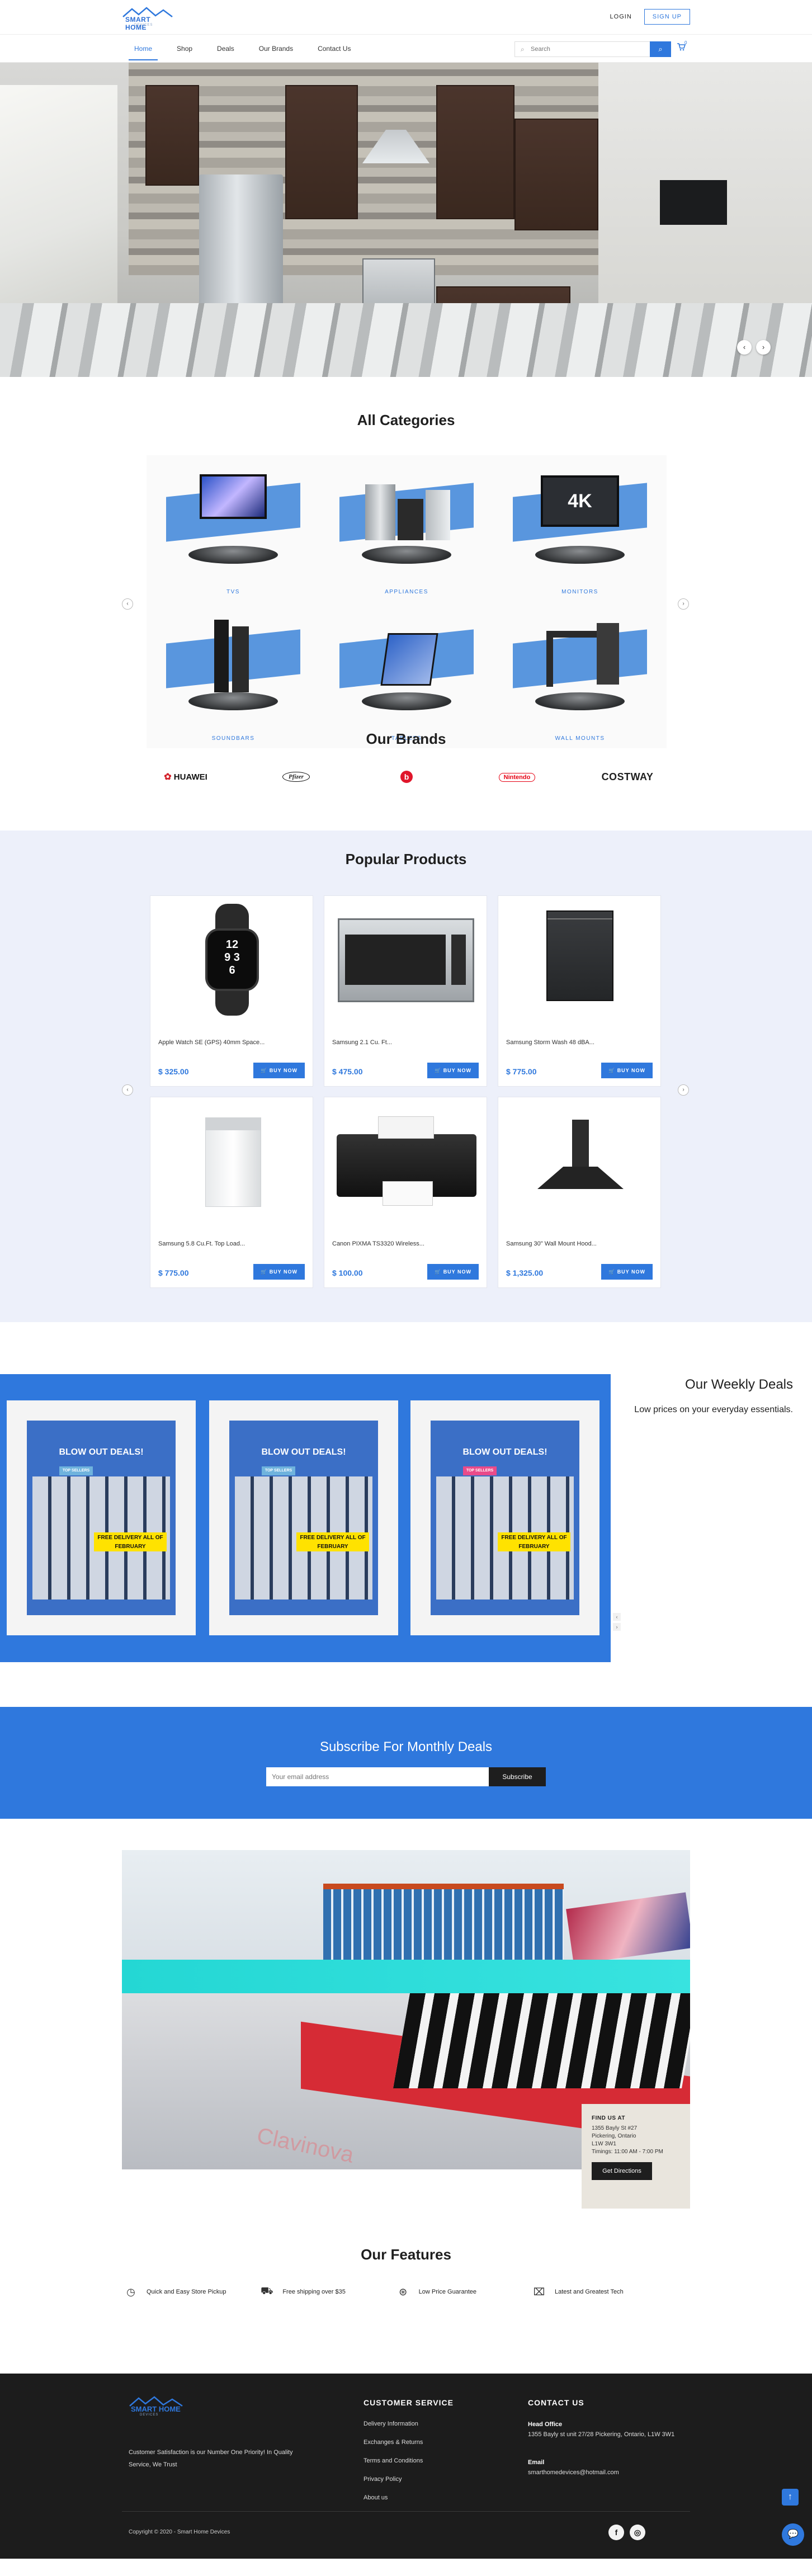 The width and height of the screenshot is (812, 2576). Describe the element at coordinates (406, 1127) in the screenshot. I see `printer-paper` at that location.